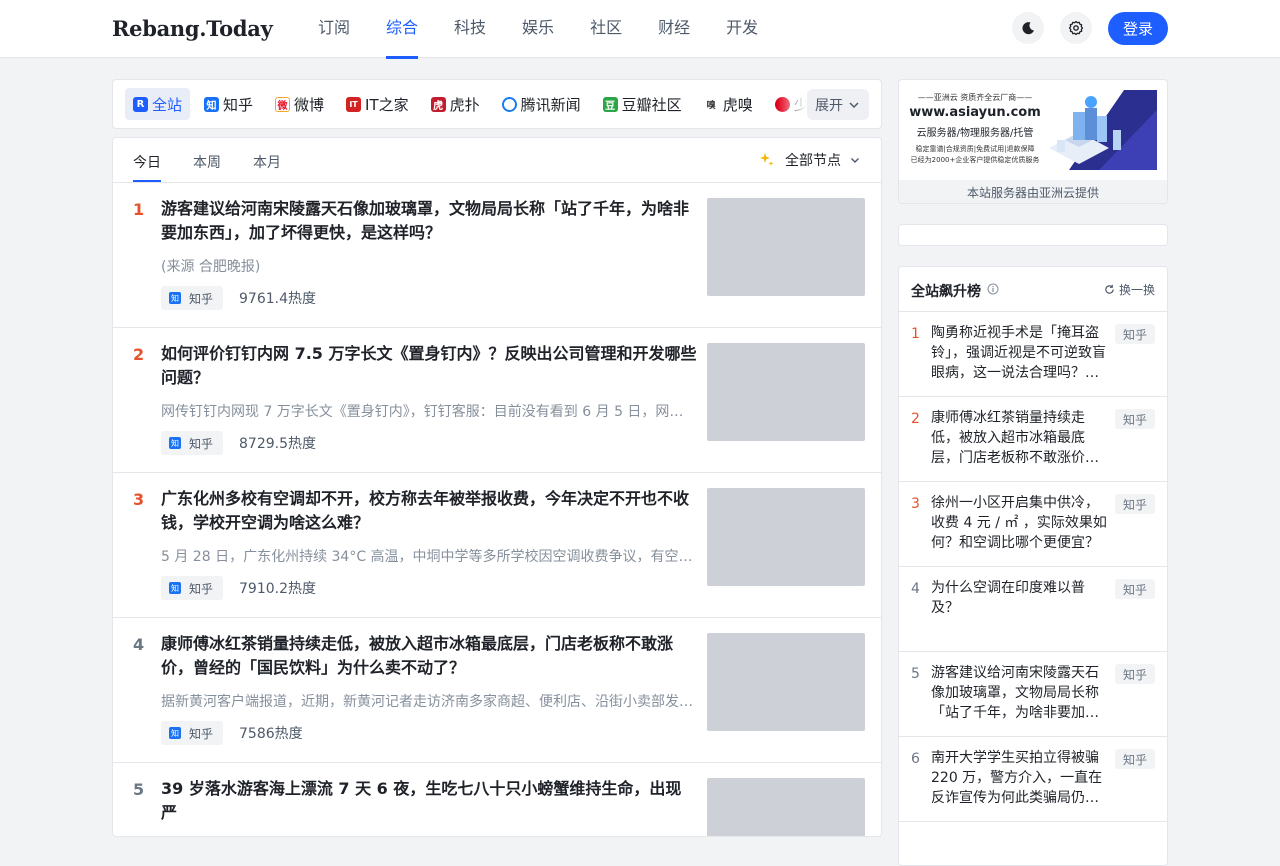  Describe the element at coordinates (238, 443) in the screenshot. I see `article-meta: 知知乎 8729.5热度` at that location.